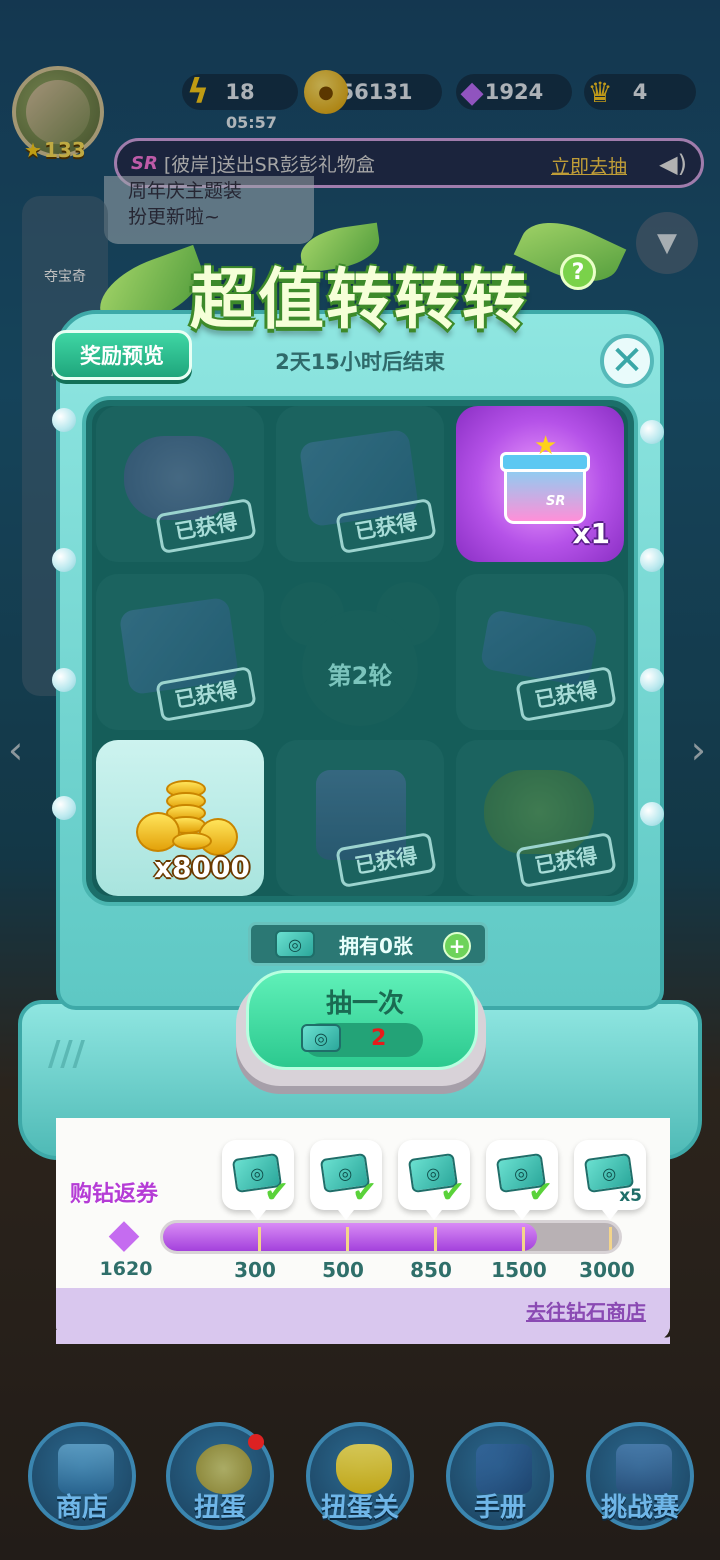 The image size is (720, 1560). I want to click on close-icon: ✕, so click(627, 361).